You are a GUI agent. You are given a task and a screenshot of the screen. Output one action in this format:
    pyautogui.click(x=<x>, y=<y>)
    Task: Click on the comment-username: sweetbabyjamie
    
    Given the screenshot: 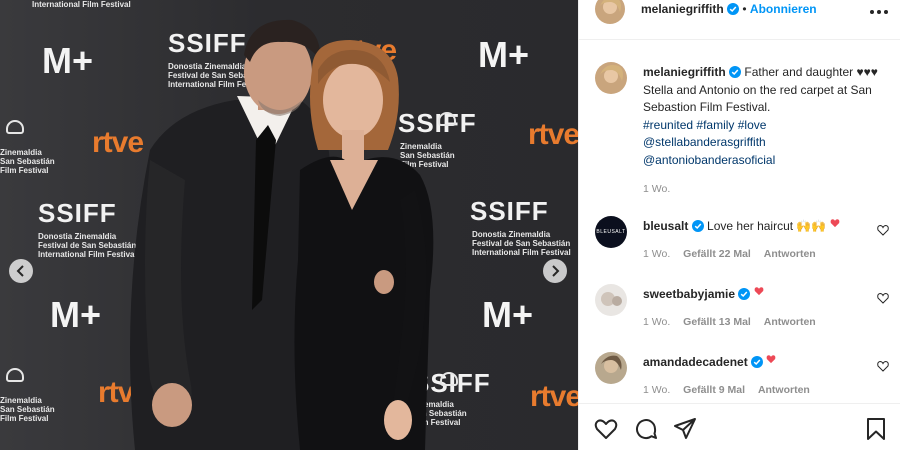 What is the action you would take?
    pyautogui.click(x=689, y=294)
    